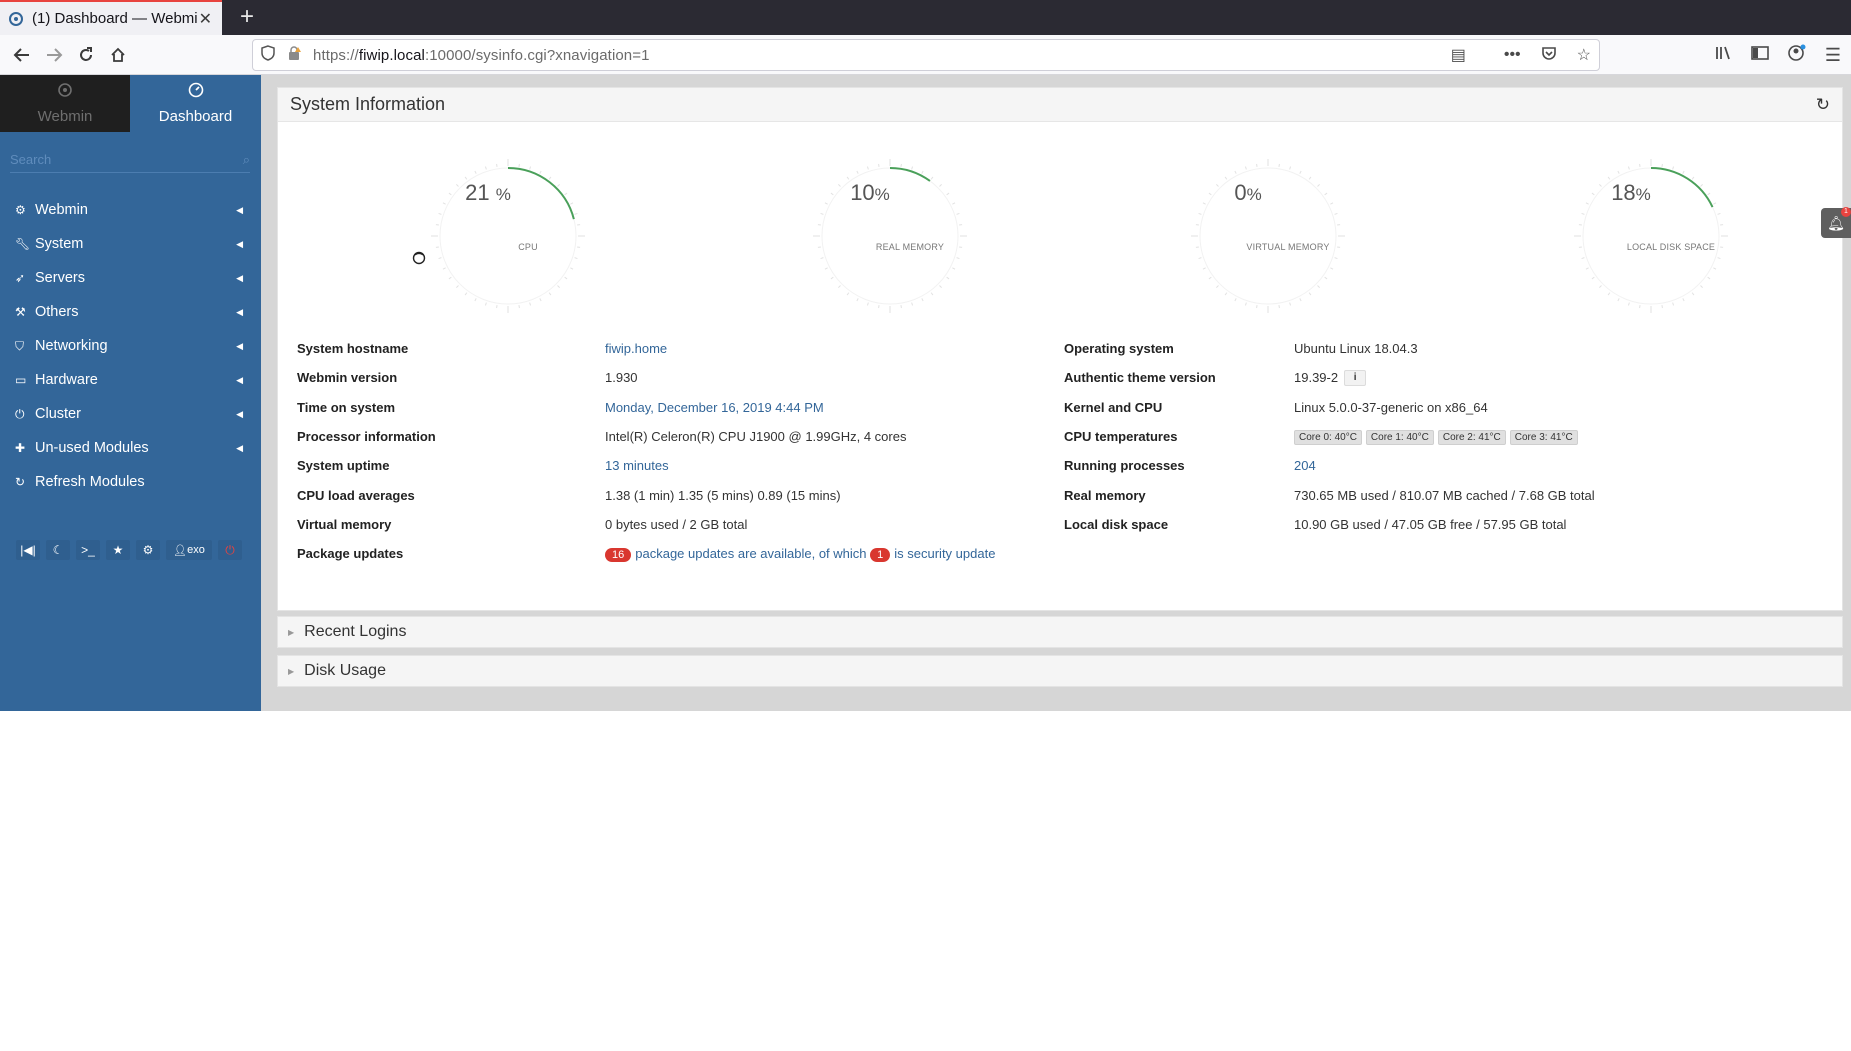 This screenshot has width=1851, height=1051. I want to click on theme-config-button: ⚙, so click(148, 550).